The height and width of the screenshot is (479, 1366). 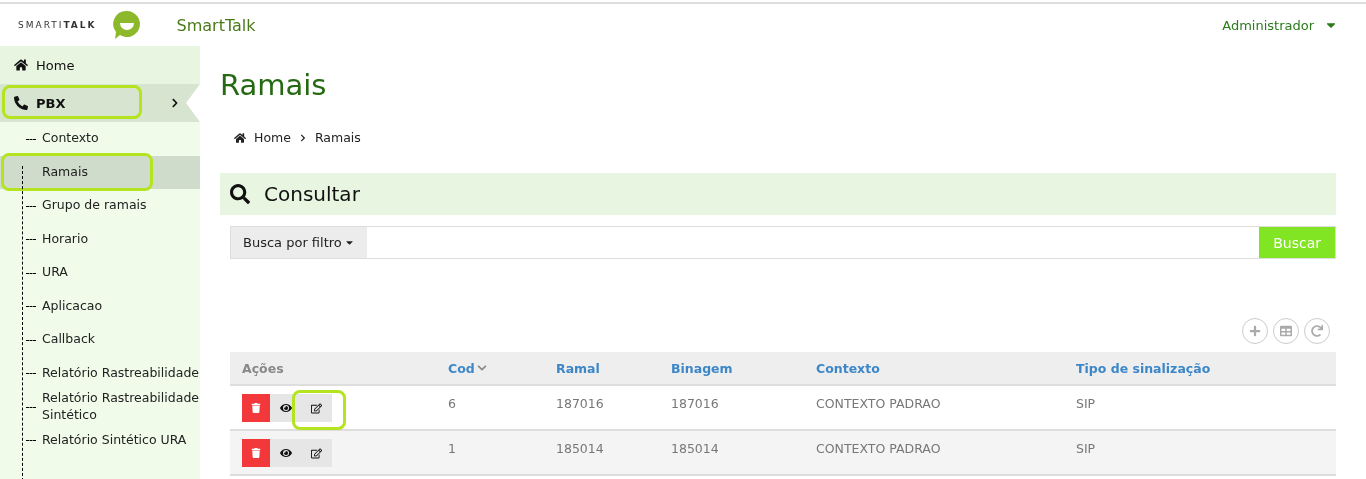 What do you see at coordinates (272, 137) in the screenshot?
I see `breadcrumb-link: Home` at bounding box center [272, 137].